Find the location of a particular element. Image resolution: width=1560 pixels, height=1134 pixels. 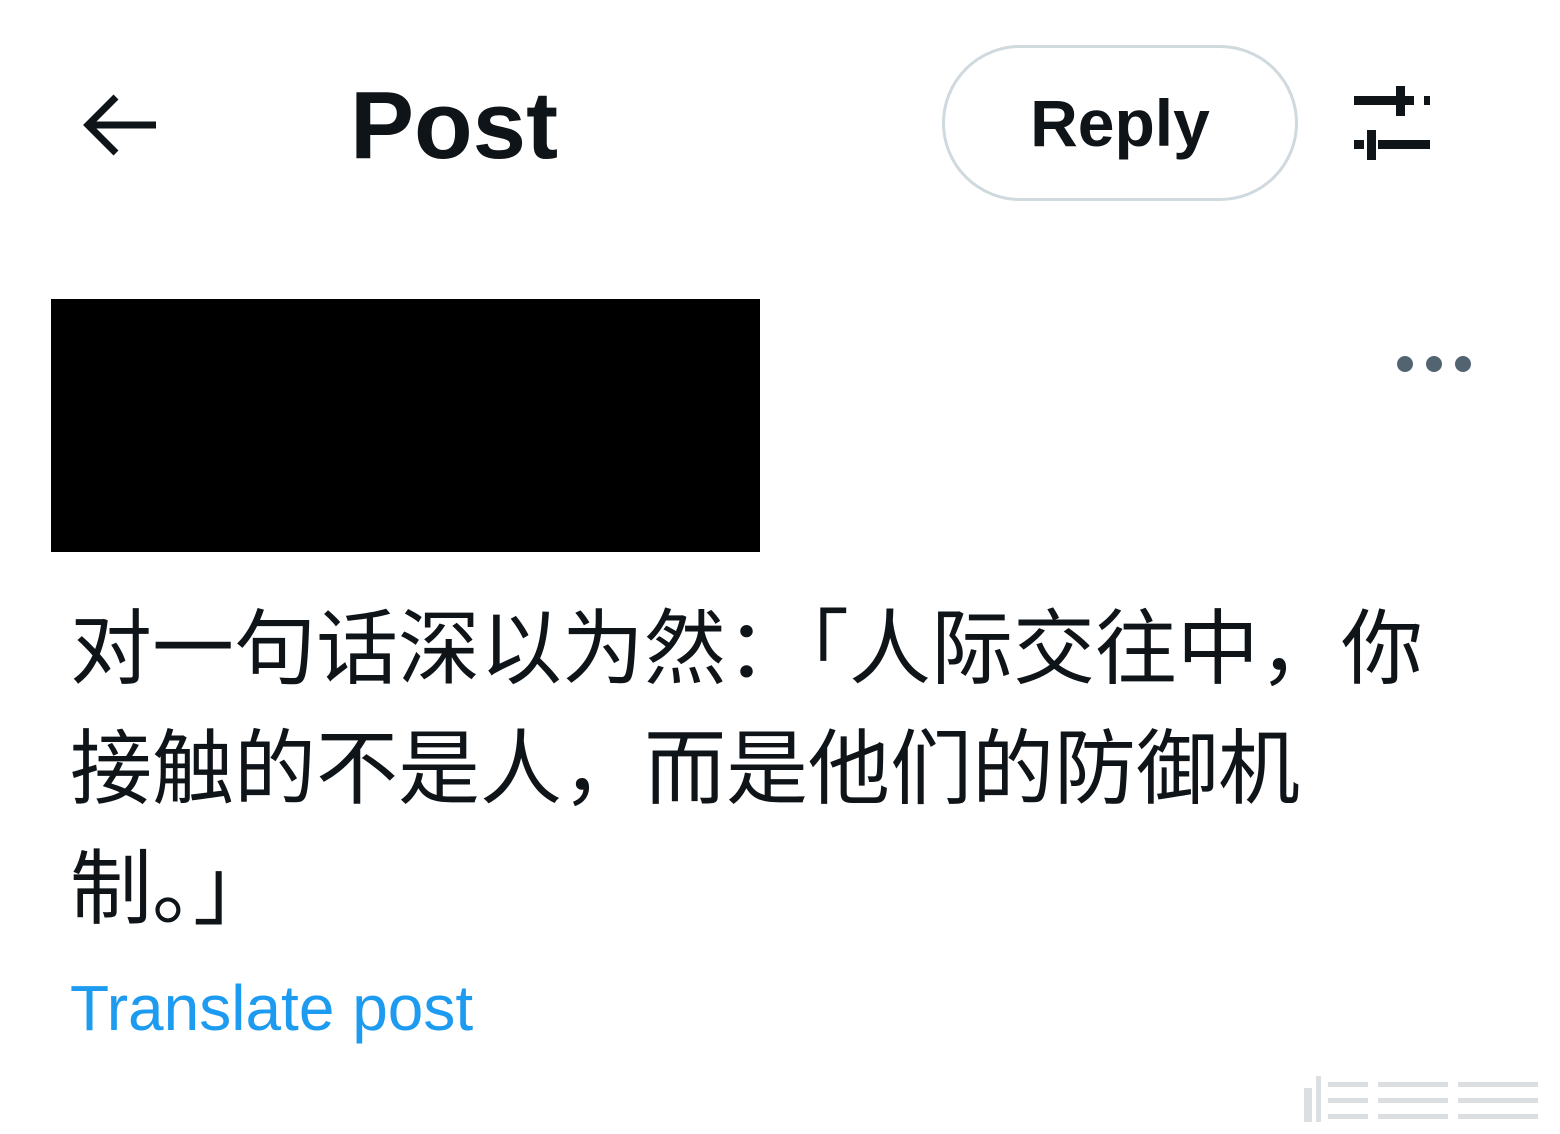

translate-post-link: Translate post is located at coordinates (271, 1008).